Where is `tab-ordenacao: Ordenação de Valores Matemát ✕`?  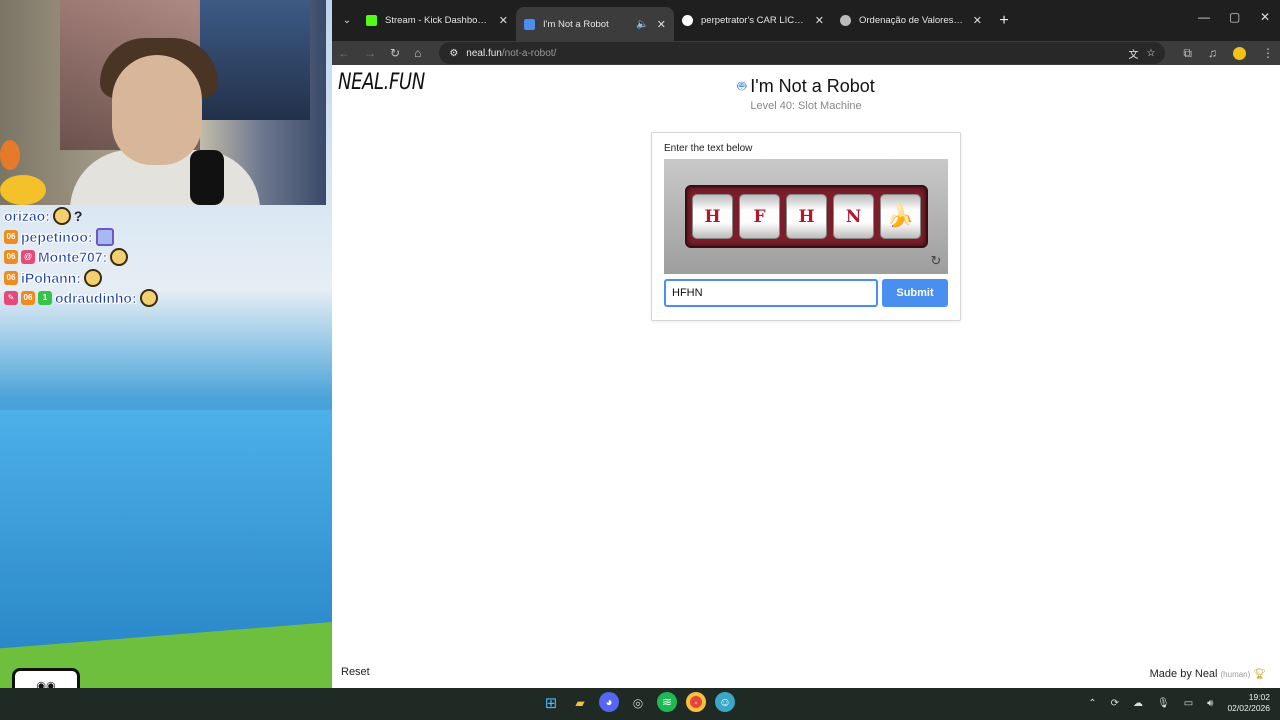 tab-ordenacao: Ordenação de Valores Matemát ✕ is located at coordinates (911, 21).